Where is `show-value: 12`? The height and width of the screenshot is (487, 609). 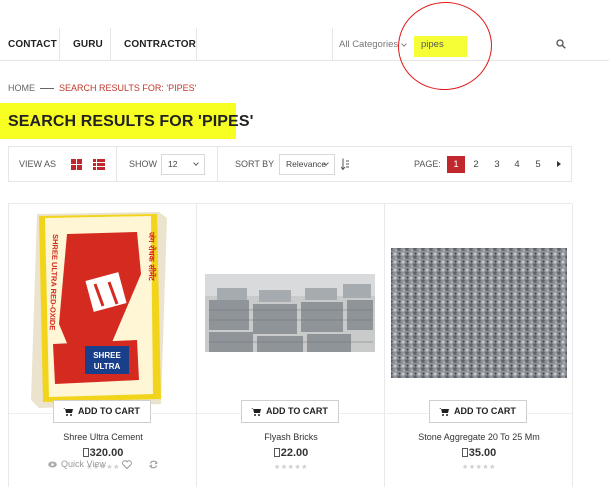
show-value: 12 is located at coordinates (173, 164).